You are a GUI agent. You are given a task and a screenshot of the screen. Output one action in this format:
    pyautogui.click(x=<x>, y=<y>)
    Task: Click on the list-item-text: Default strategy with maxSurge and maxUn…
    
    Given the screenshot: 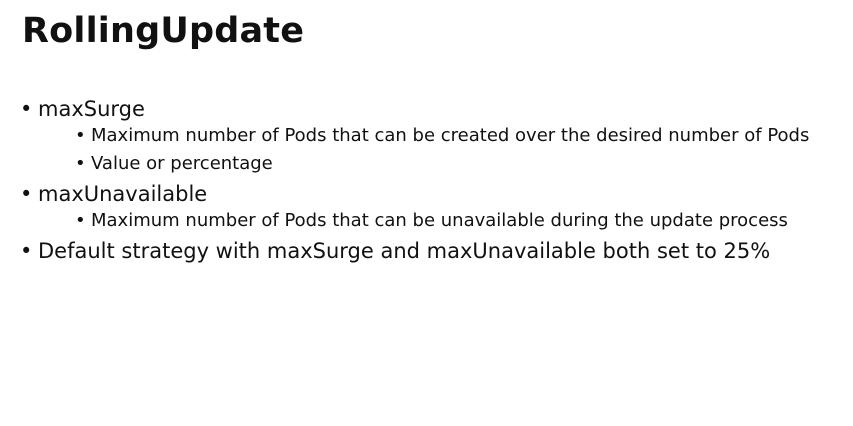 What is the action you would take?
    pyautogui.click(x=404, y=251)
    